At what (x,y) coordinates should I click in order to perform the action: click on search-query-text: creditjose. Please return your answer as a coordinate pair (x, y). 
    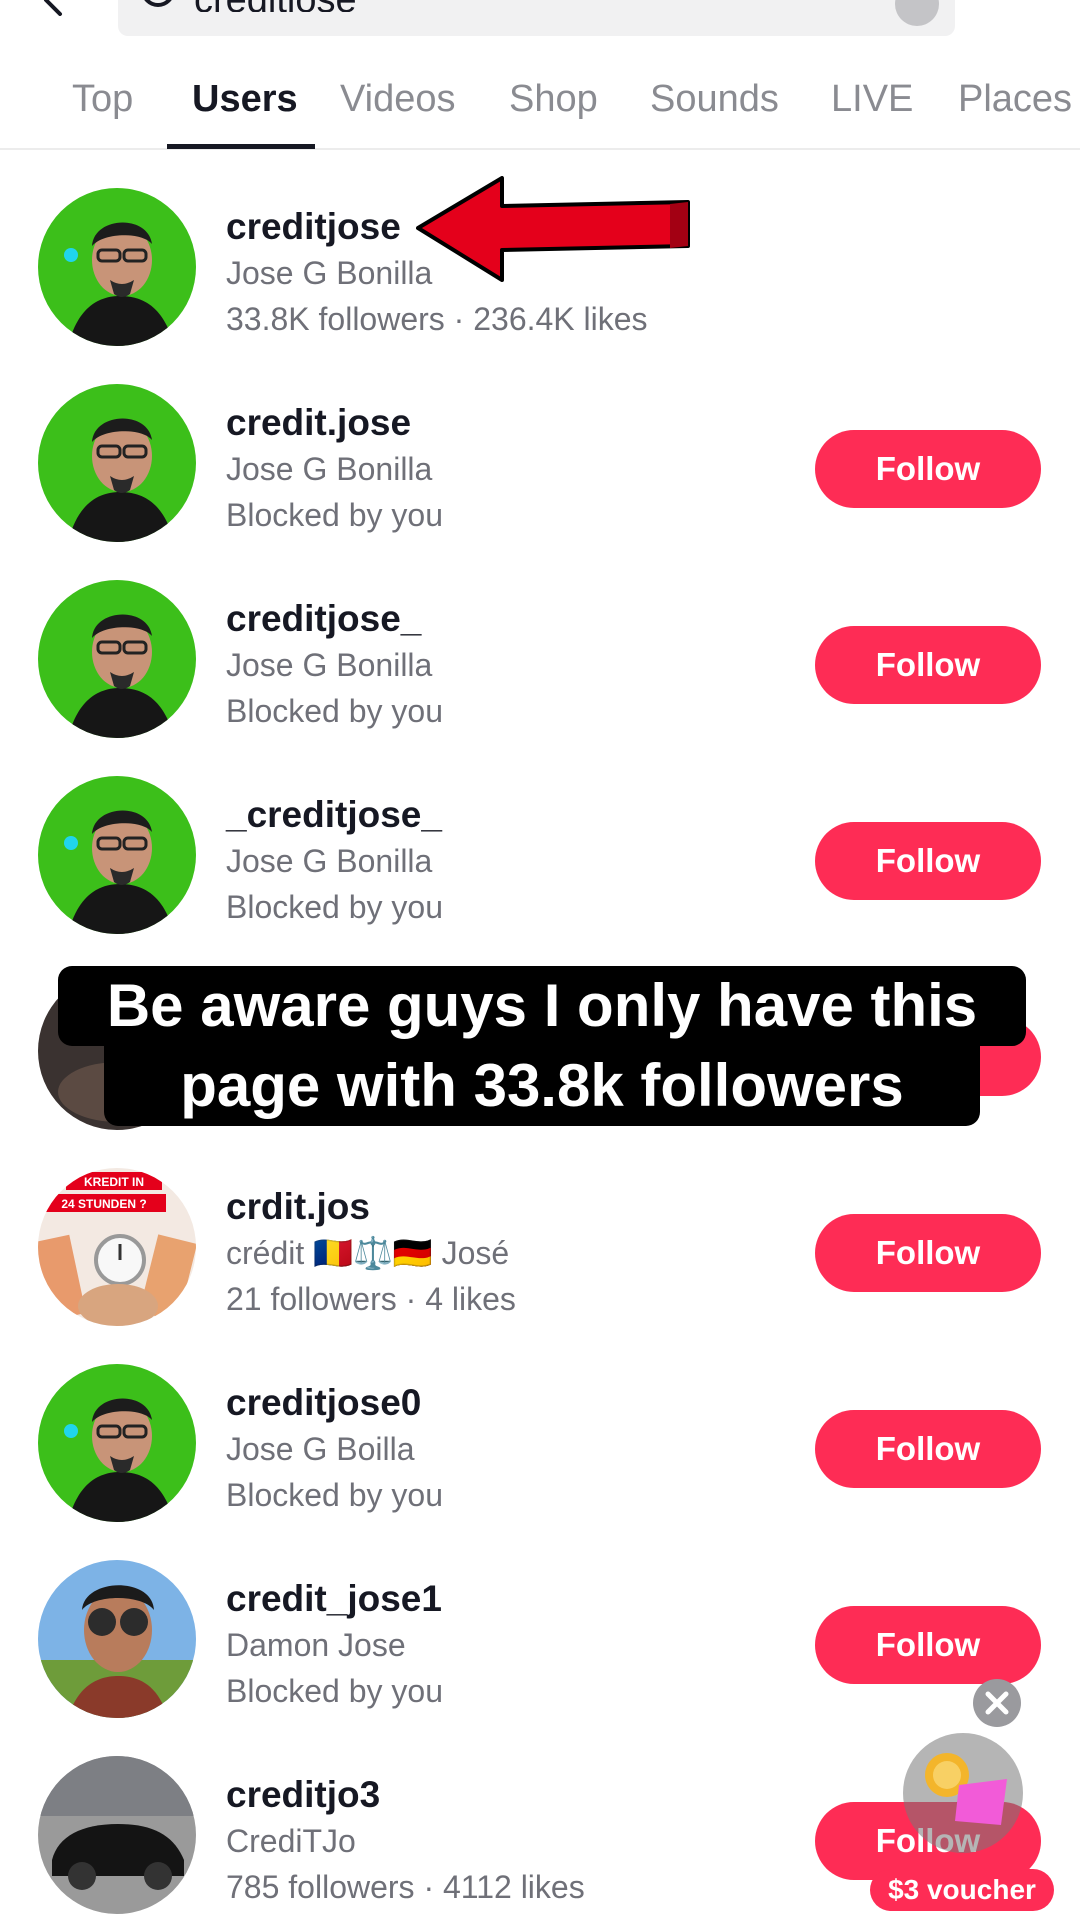
    Looking at the image, I should click on (275, 6).